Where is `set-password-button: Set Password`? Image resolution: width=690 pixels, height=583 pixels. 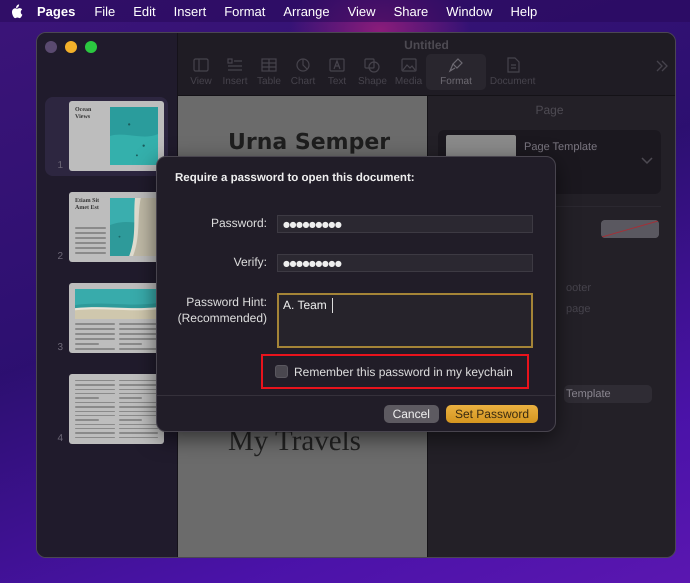 set-password-button: Set Password is located at coordinates (492, 414).